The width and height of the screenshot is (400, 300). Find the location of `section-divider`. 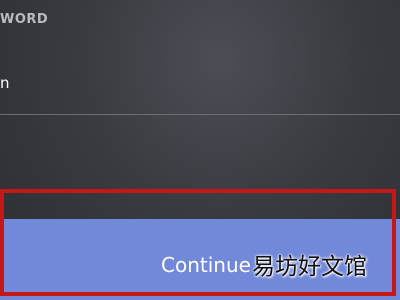

section-divider is located at coordinates (200, 114).